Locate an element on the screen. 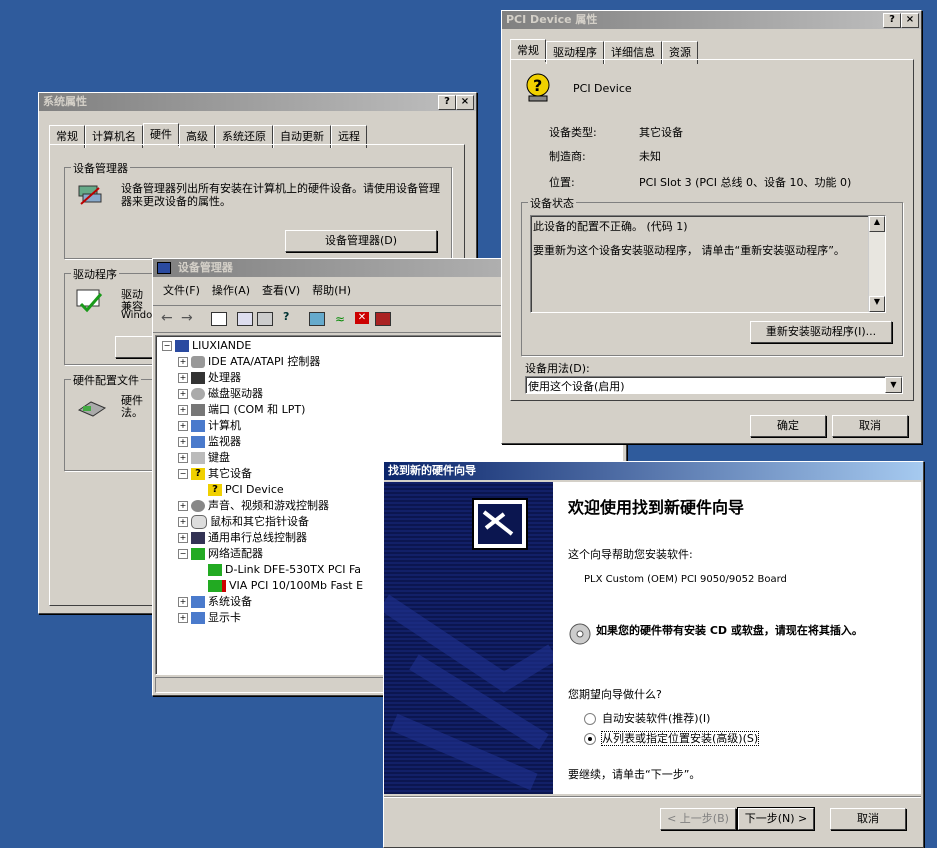 This screenshot has height=848, width=937. back-button: < 上一步(B) is located at coordinates (698, 819).